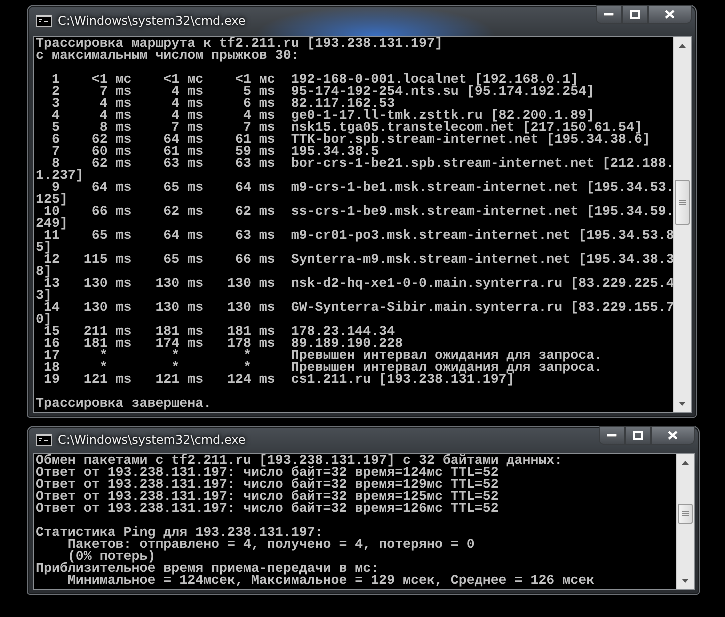  I want to click on console-line: 10 66 ms 62 ms 62 ms ss-crs-1-be9.msk.stream-internet.net [195.34.59., so click(357, 212).